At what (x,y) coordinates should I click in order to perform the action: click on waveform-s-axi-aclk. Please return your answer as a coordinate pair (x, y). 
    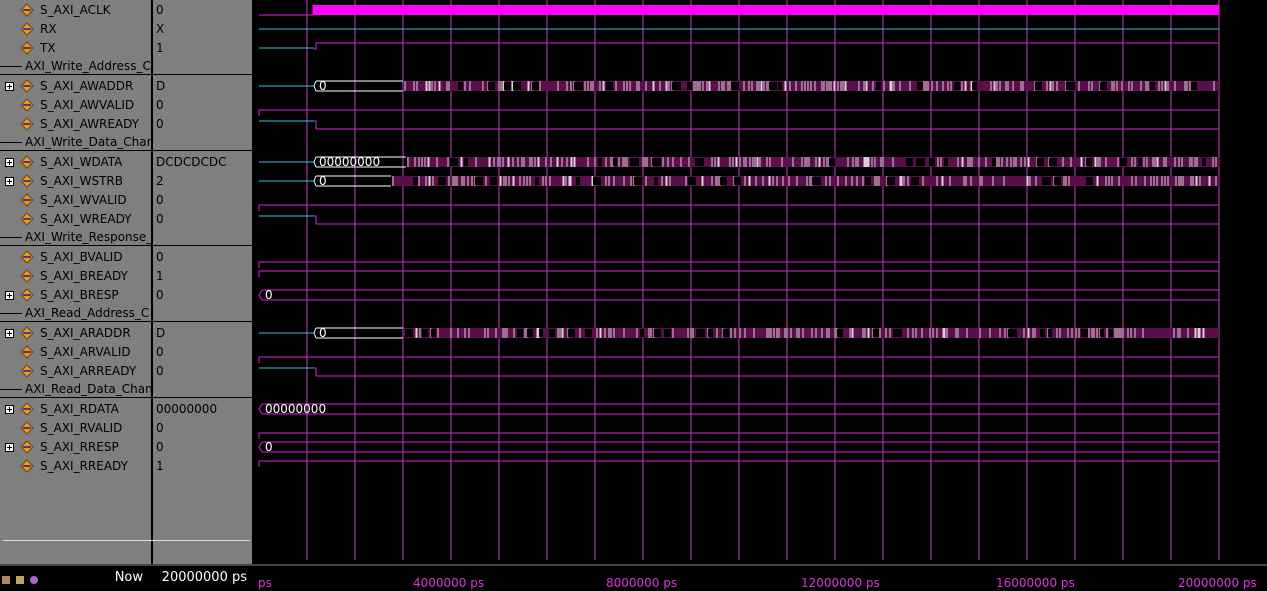
    Looking at the image, I should click on (739, 10).